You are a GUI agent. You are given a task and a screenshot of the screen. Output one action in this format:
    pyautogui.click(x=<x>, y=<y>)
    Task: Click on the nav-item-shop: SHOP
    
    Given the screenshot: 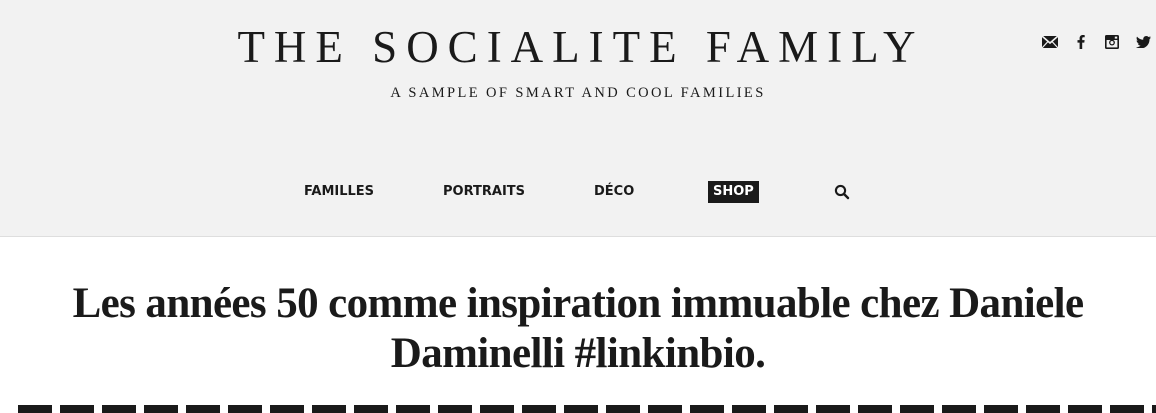 What is the action you would take?
    pyautogui.click(x=733, y=192)
    